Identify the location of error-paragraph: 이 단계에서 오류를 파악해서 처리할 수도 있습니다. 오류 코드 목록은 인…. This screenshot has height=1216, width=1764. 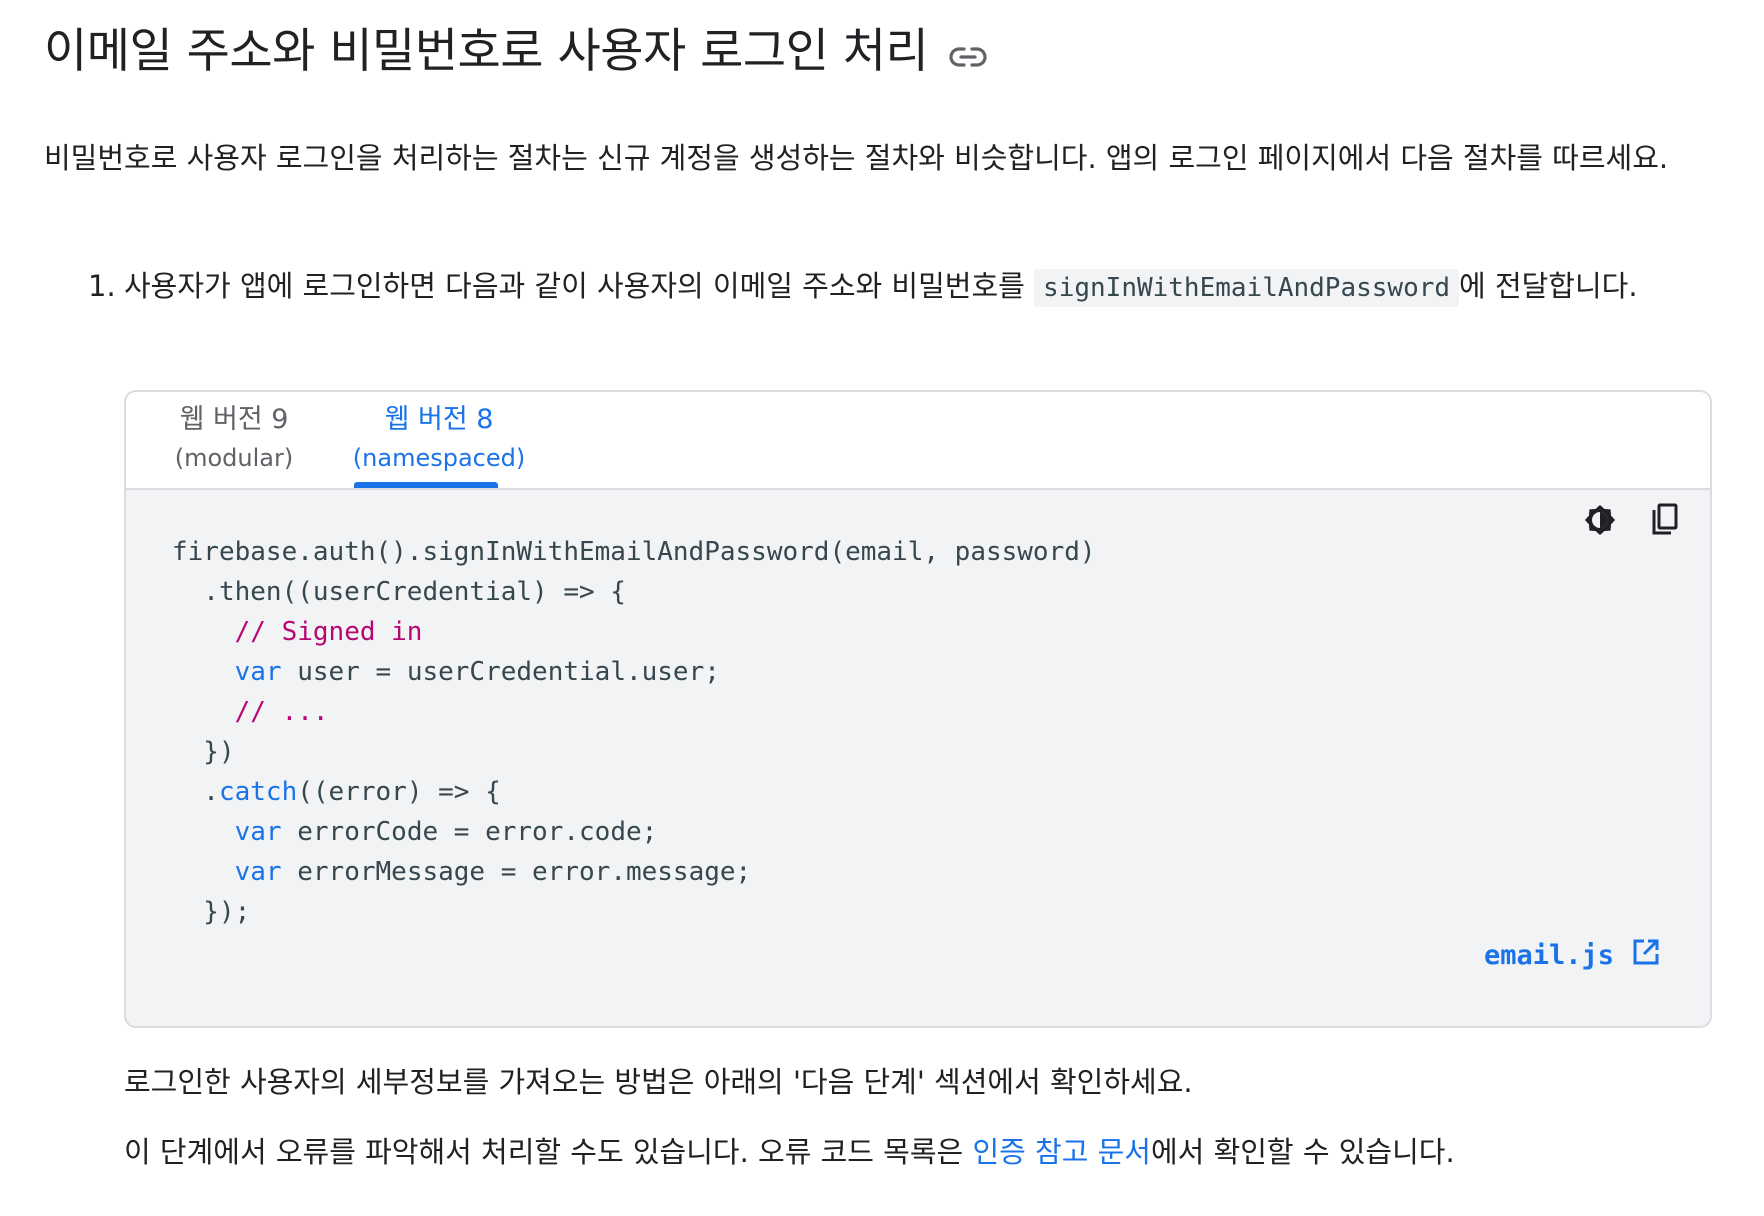
(789, 1152).